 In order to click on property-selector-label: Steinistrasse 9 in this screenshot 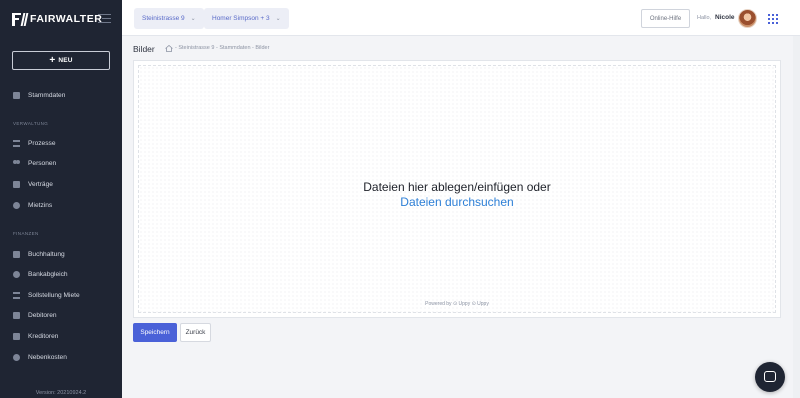, I will do `click(163, 18)`.